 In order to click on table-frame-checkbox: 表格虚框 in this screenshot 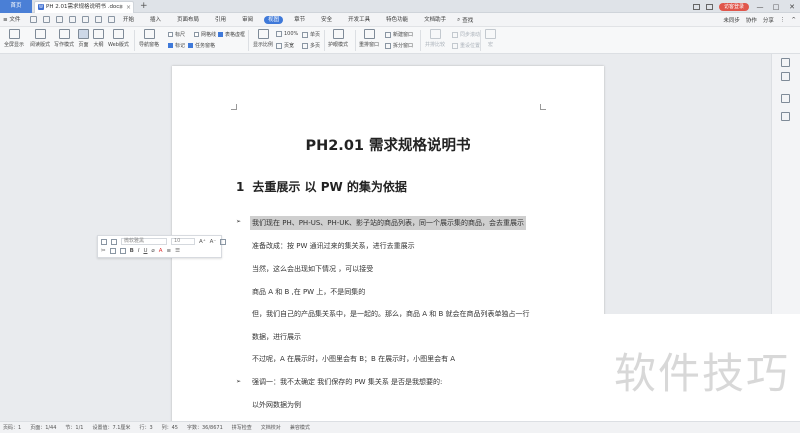, I will do `click(231, 34)`.